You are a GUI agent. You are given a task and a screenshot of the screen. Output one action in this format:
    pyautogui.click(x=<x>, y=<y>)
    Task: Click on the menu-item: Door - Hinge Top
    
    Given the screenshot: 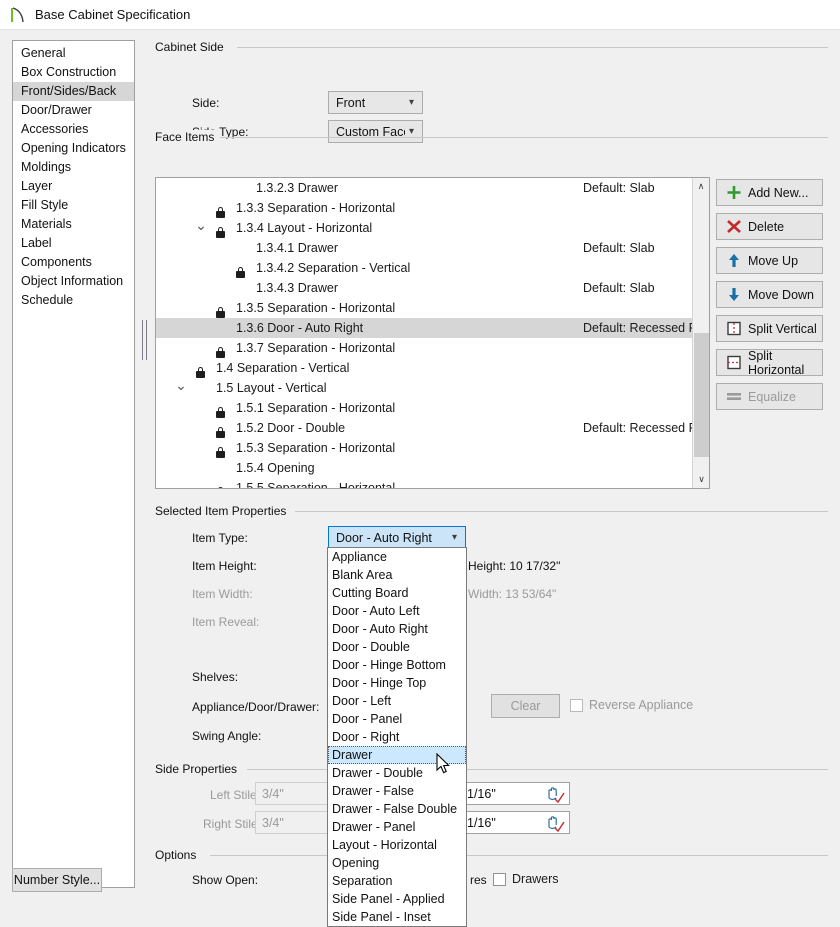 What is the action you would take?
    pyautogui.click(x=397, y=683)
    